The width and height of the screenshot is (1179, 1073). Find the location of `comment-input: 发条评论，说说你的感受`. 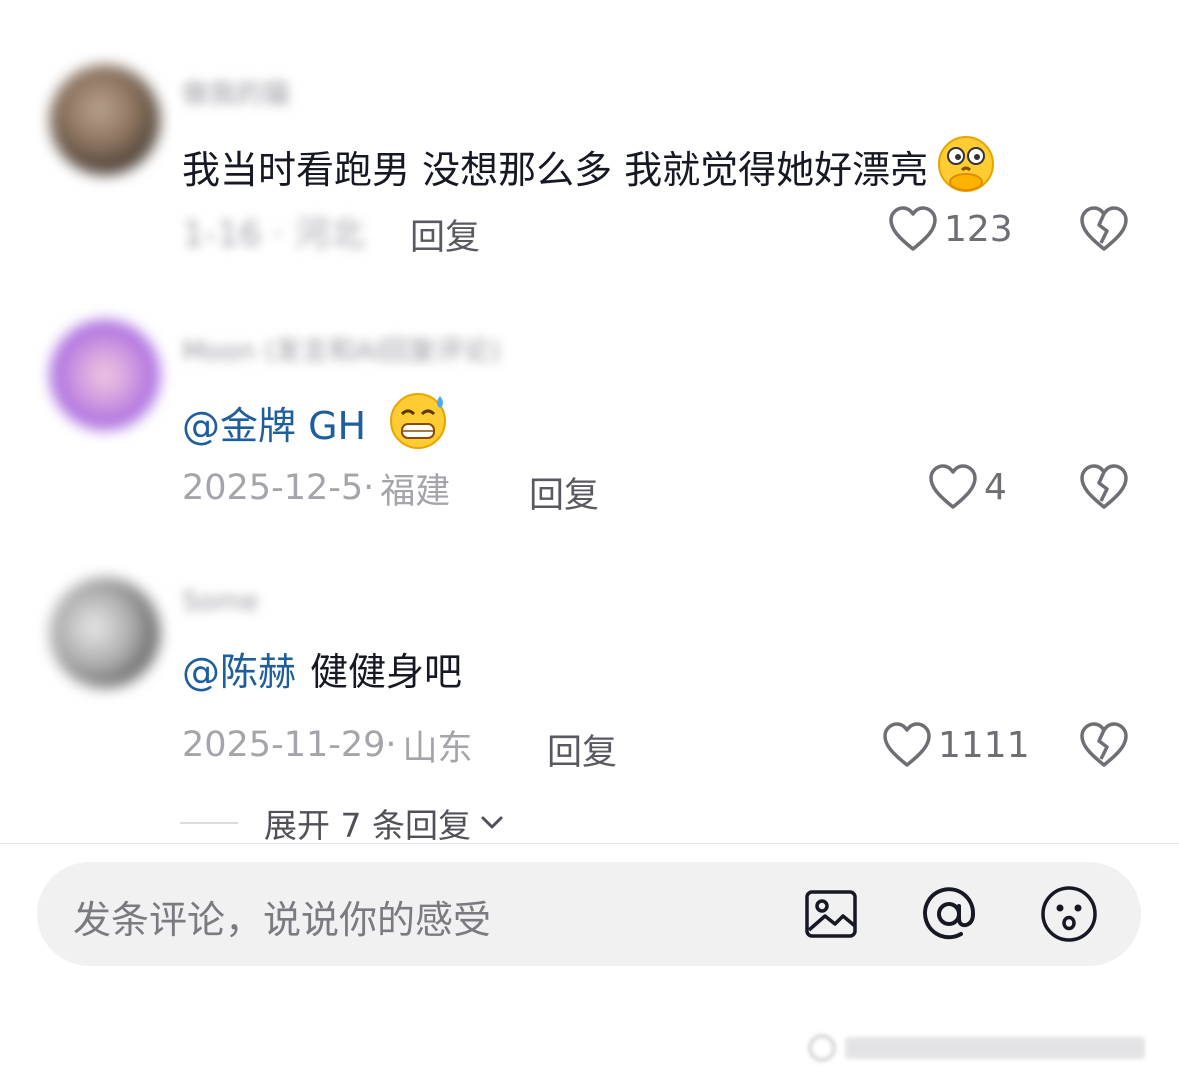

comment-input: 发条评论，说说你的感受 is located at coordinates (282, 916).